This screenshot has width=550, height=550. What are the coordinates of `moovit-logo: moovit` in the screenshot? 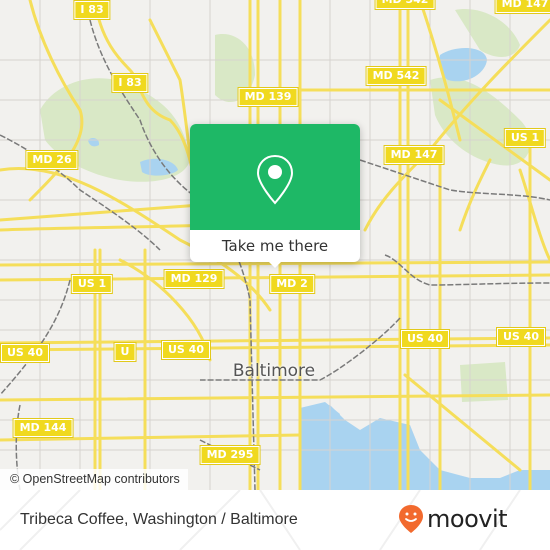 It's located at (453, 519).